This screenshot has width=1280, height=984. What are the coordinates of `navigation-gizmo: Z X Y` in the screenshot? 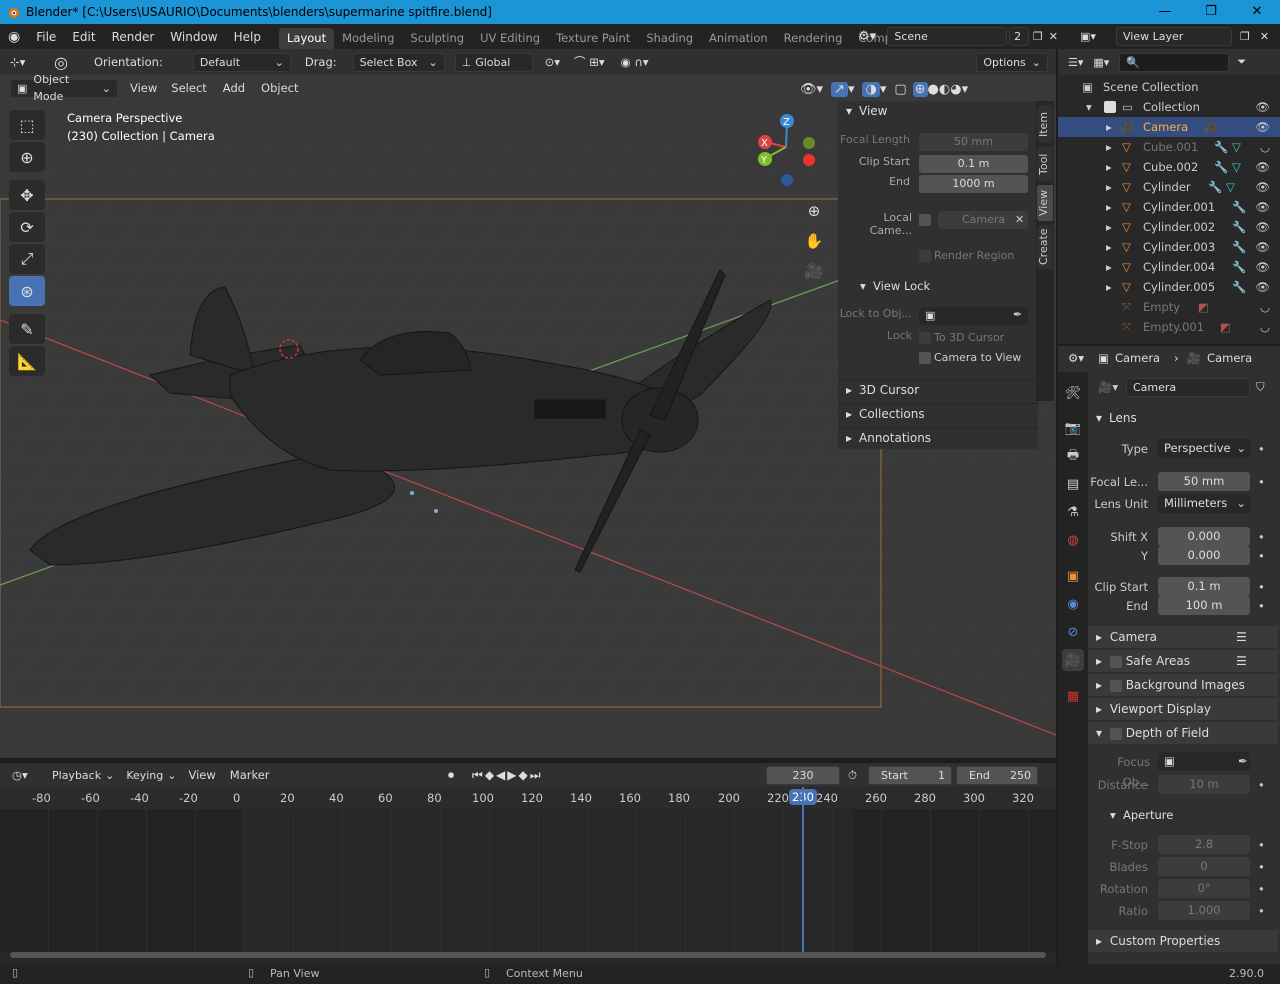 It's located at (787, 152).